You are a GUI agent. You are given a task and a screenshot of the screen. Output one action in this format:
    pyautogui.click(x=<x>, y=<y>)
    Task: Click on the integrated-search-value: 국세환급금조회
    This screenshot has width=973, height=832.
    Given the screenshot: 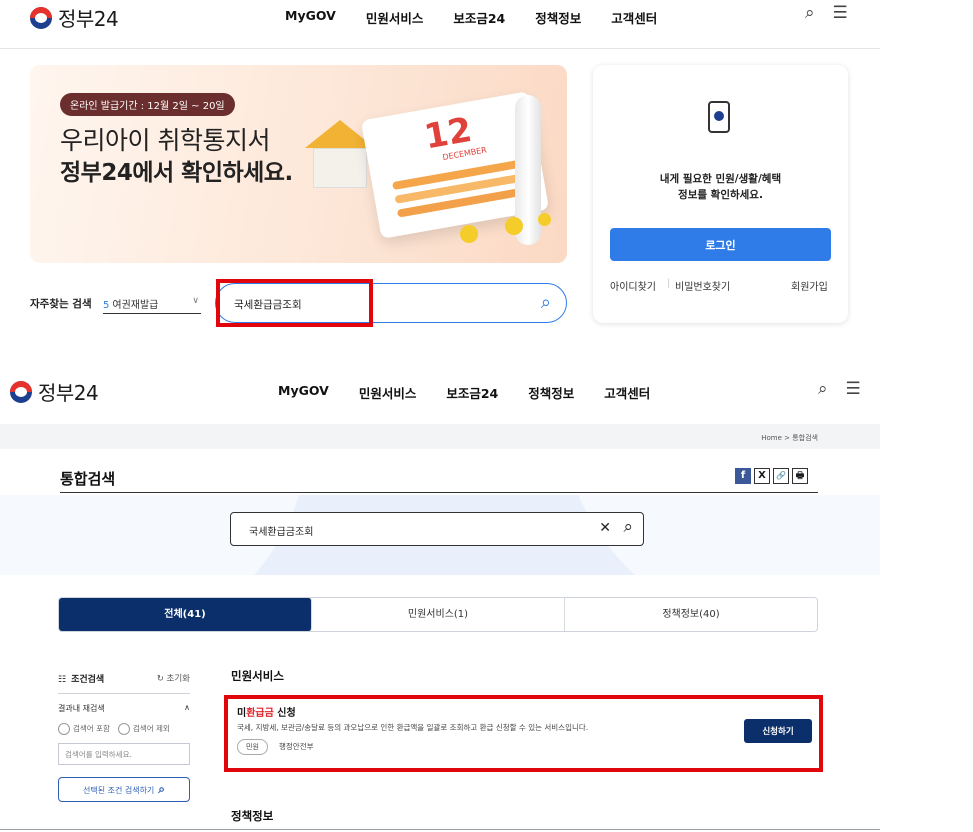 What is the action you would take?
    pyautogui.click(x=281, y=532)
    